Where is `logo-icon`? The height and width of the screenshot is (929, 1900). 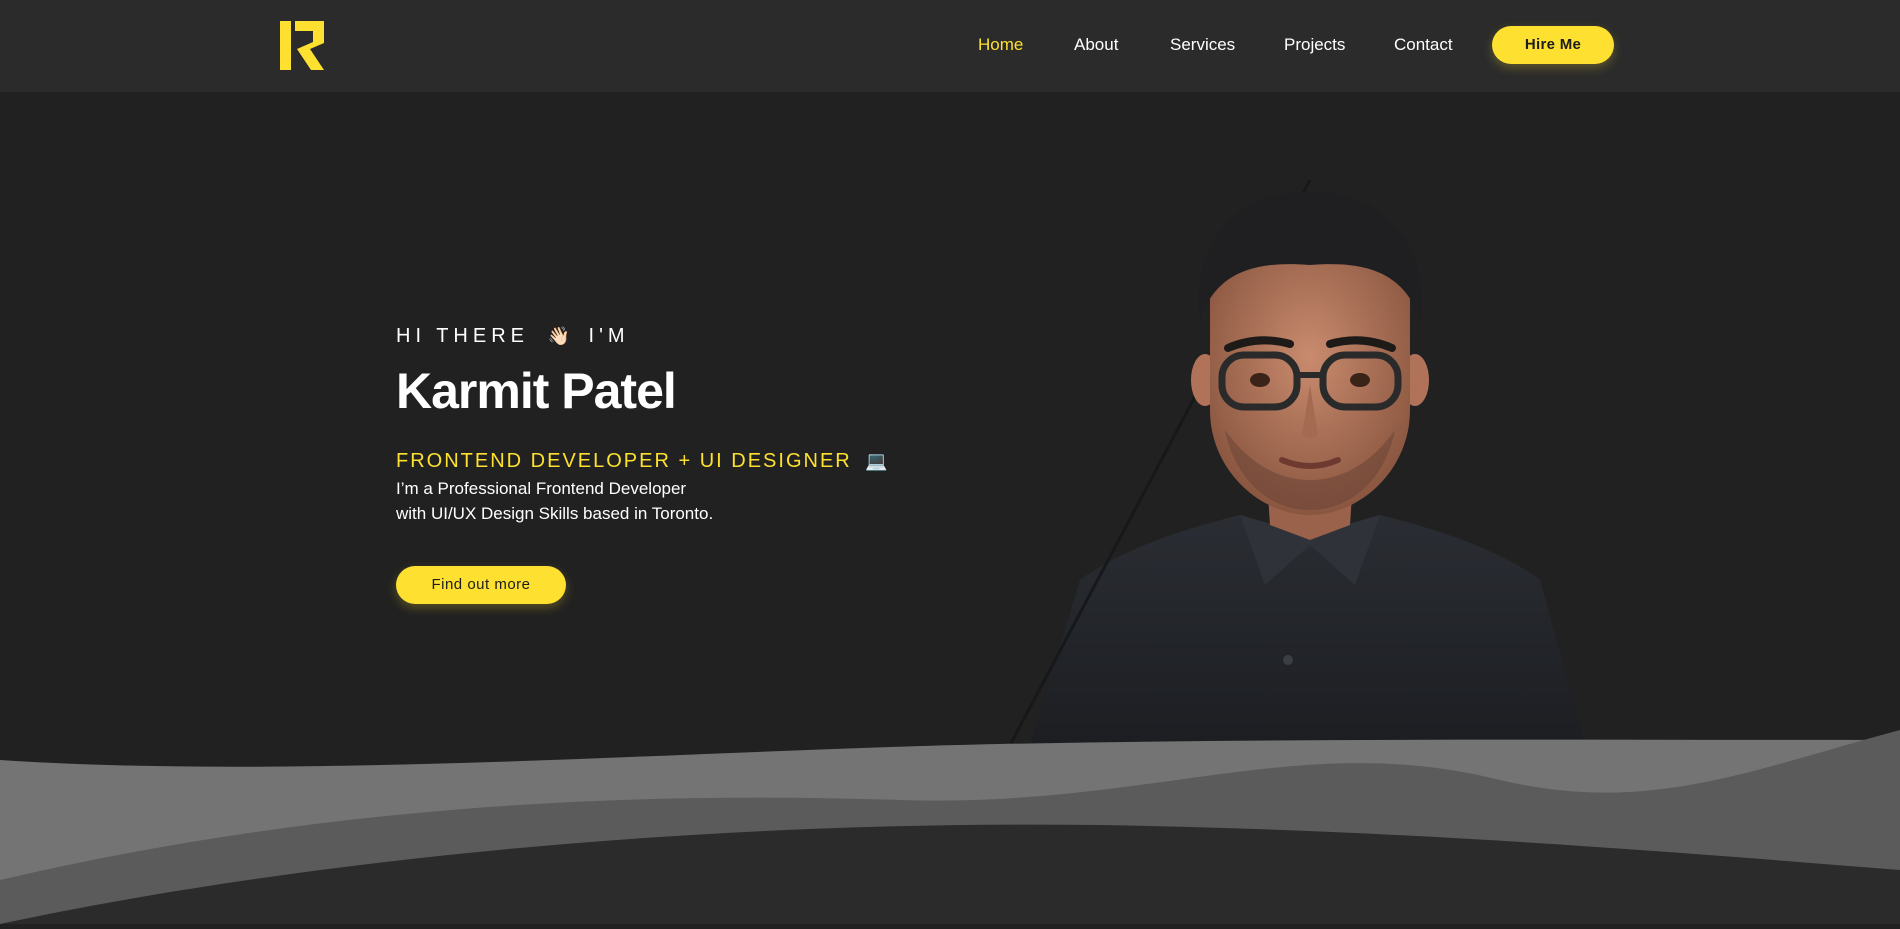
logo-icon is located at coordinates (303, 45).